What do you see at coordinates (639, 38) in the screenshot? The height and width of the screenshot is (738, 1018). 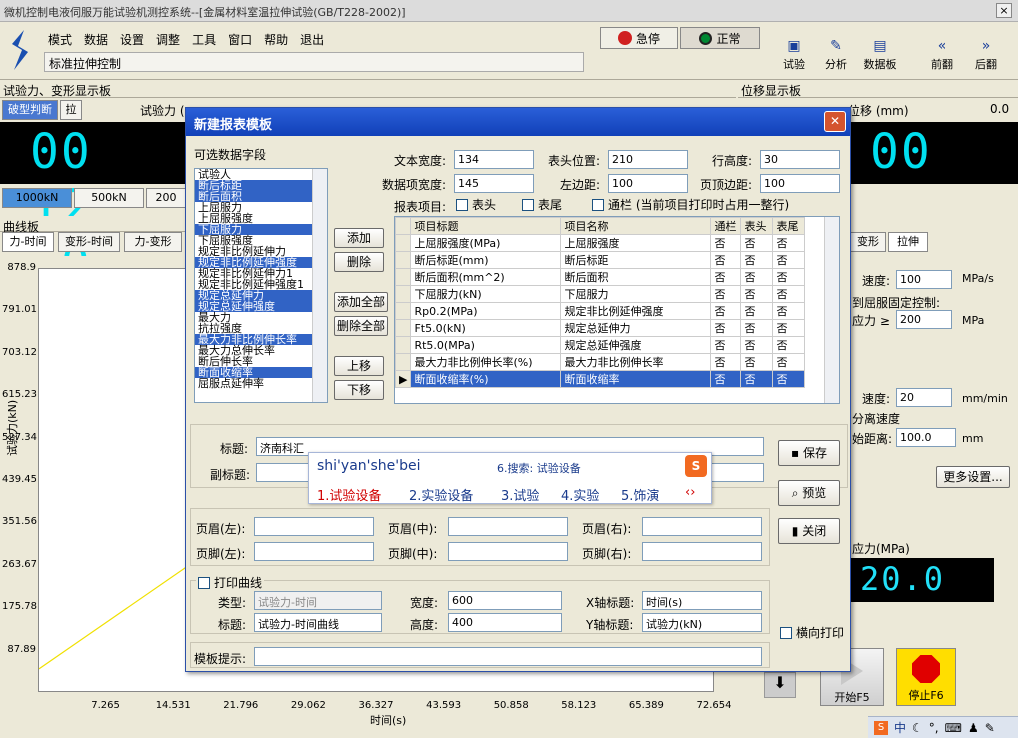 I see `emergency-stop-button: 急停` at bounding box center [639, 38].